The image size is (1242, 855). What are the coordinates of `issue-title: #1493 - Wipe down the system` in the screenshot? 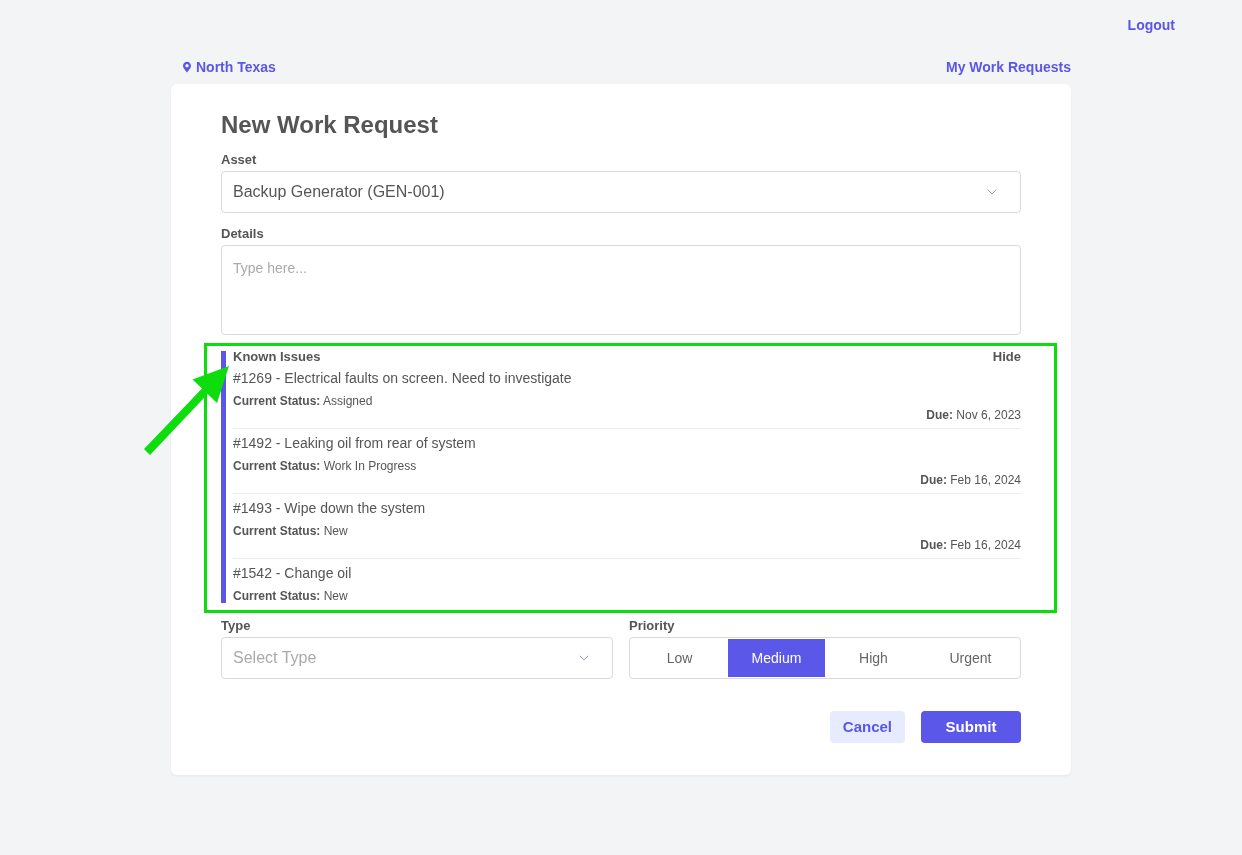 It's located at (330, 508).